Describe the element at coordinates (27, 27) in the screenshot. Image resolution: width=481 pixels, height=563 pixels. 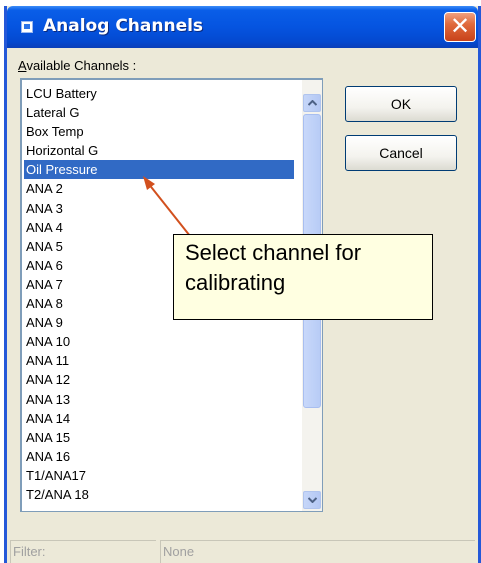
I see `window-icon` at that location.